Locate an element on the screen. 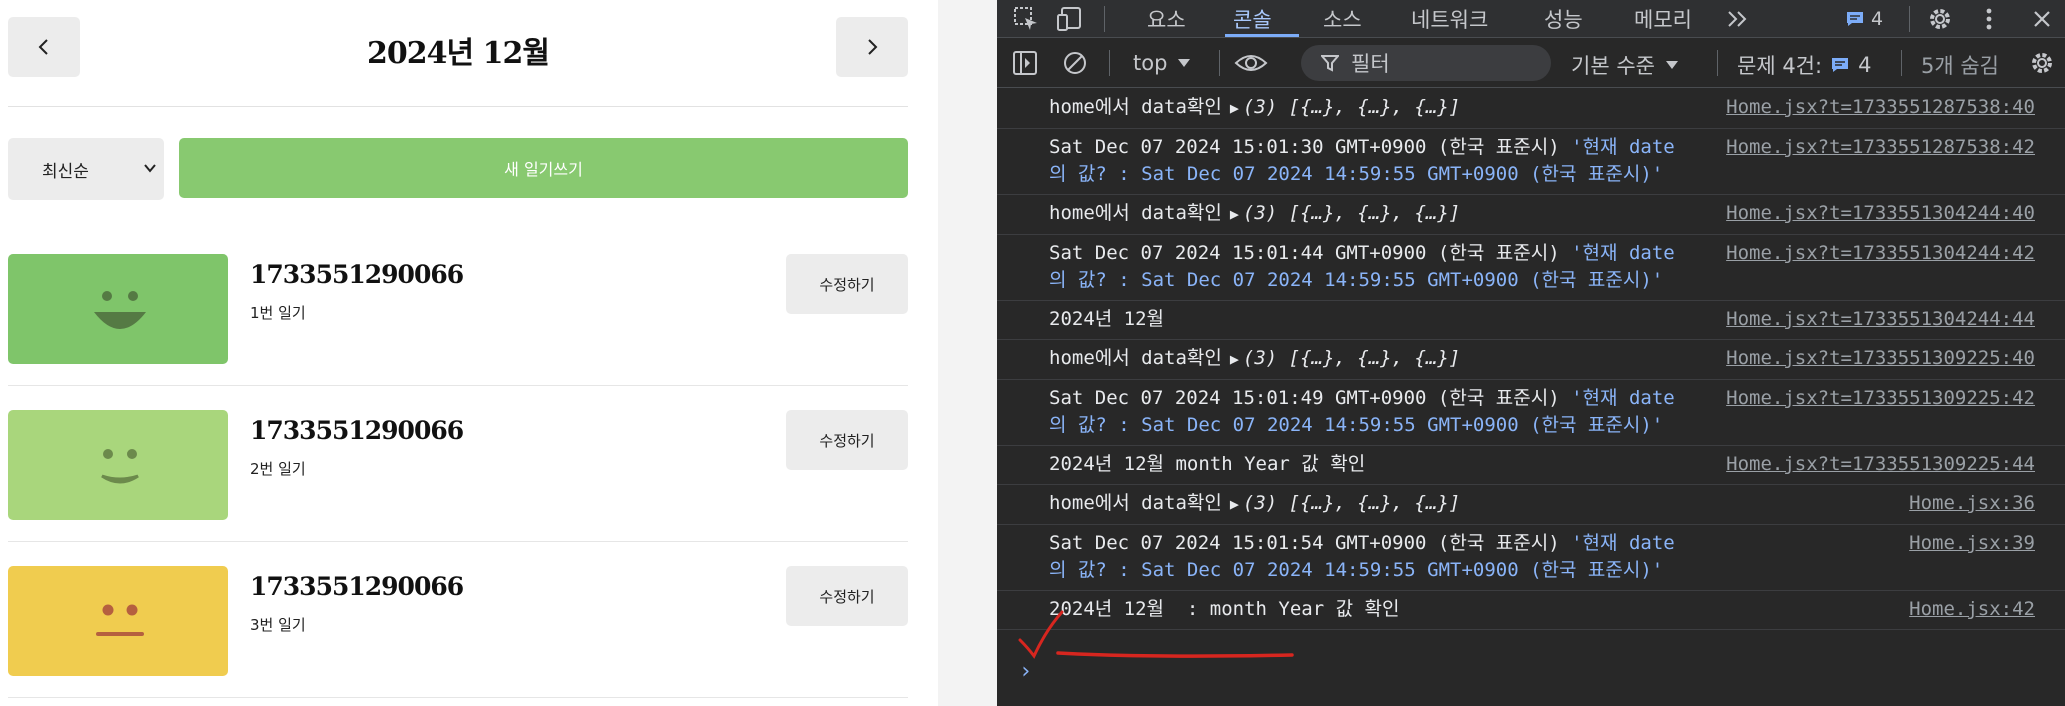 The width and height of the screenshot is (2065, 706). console-toolbar: top 필터 기본 수준 문제 4건: 4 5개 숨김 is located at coordinates (1531, 63).